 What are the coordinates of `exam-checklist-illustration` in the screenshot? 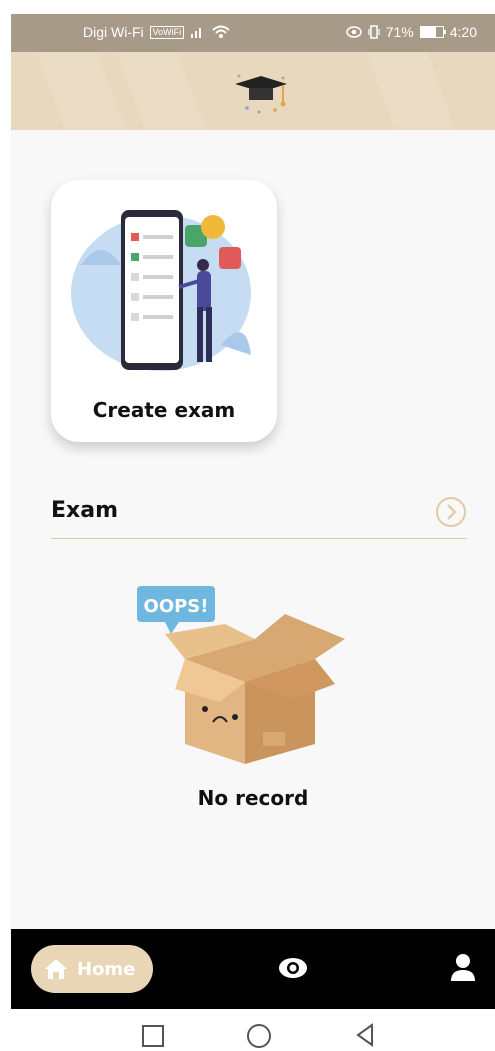 It's located at (161, 290).